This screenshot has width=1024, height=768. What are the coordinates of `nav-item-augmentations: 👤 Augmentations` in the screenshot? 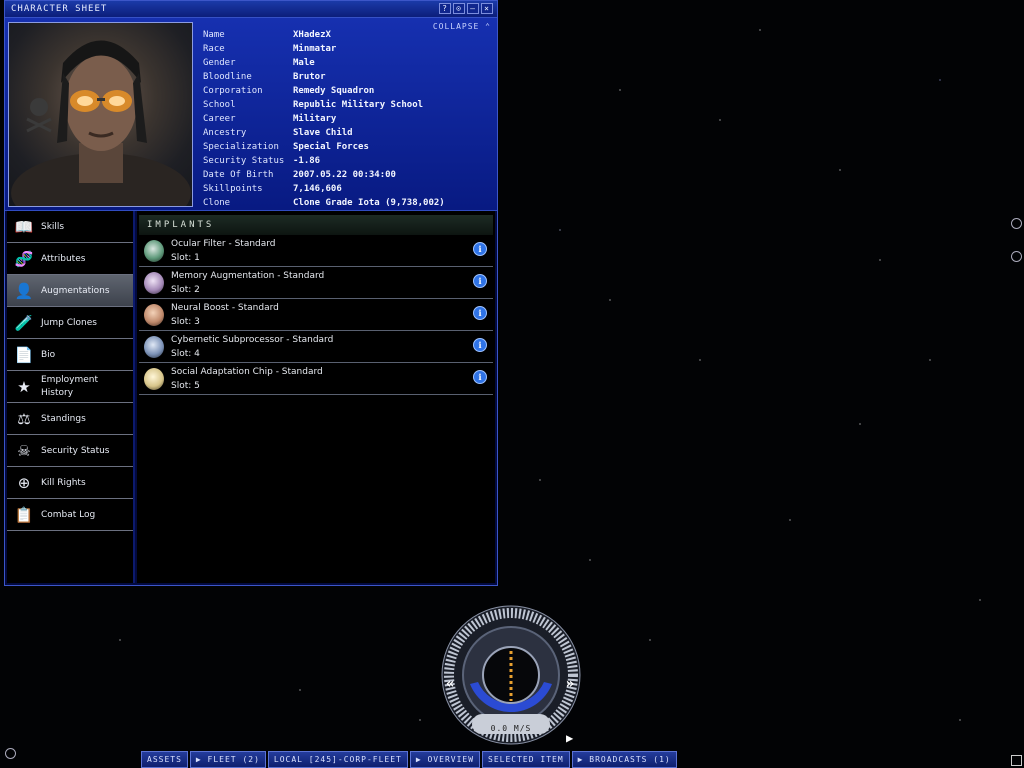 It's located at (70, 291).